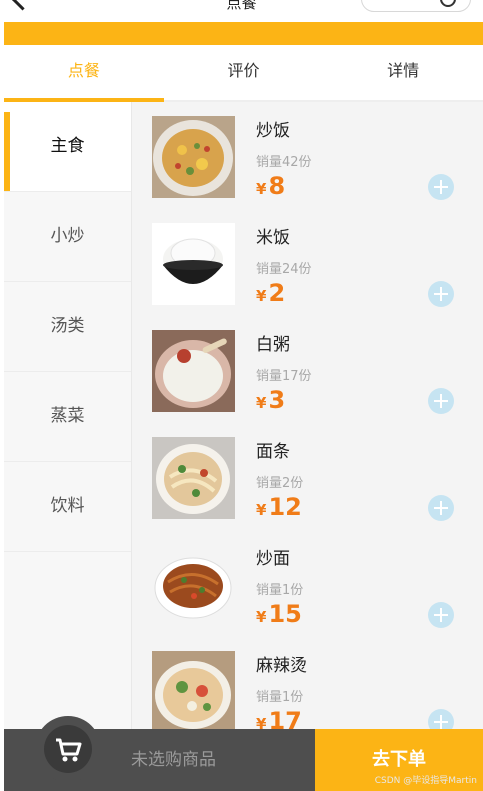  Describe the element at coordinates (277, 186) in the screenshot. I see `price-value: 8` at that location.